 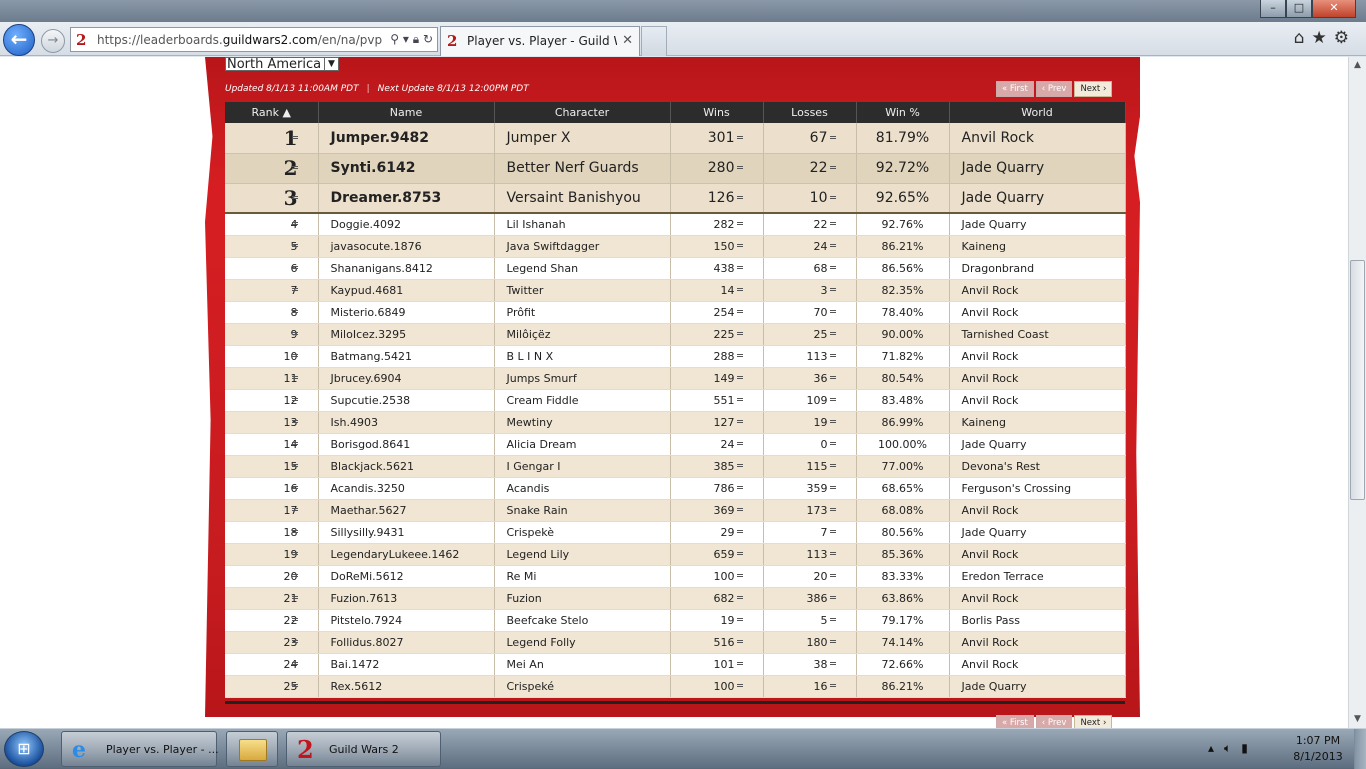 I want to click on folder-icon, so click(x=253, y=750).